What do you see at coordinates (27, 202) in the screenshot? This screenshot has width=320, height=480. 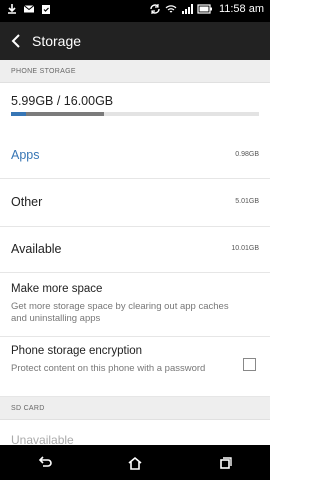 I see `other-label: Other` at bounding box center [27, 202].